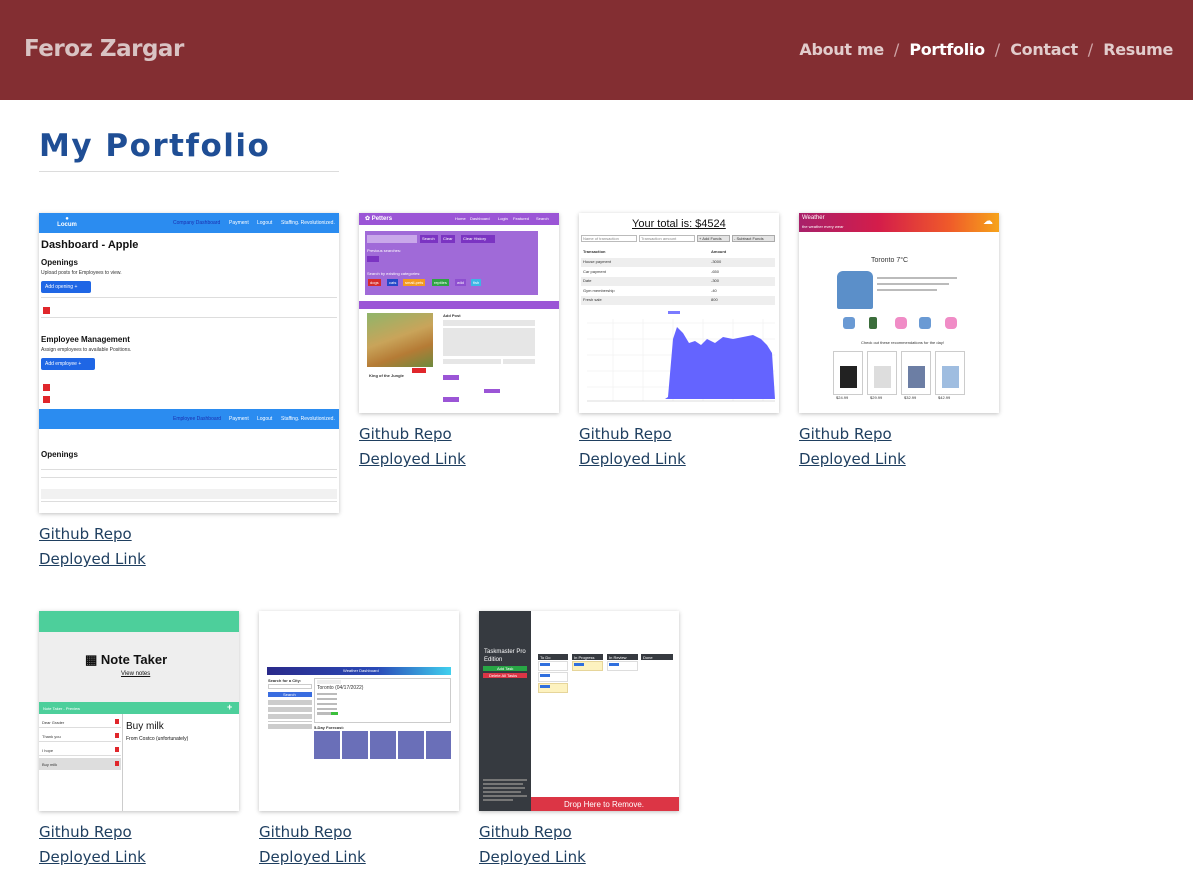 The height and width of the screenshot is (878, 1193). Describe the element at coordinates (53, 722) in the screenshot. I see `note-item: Dear Grader` at that location.